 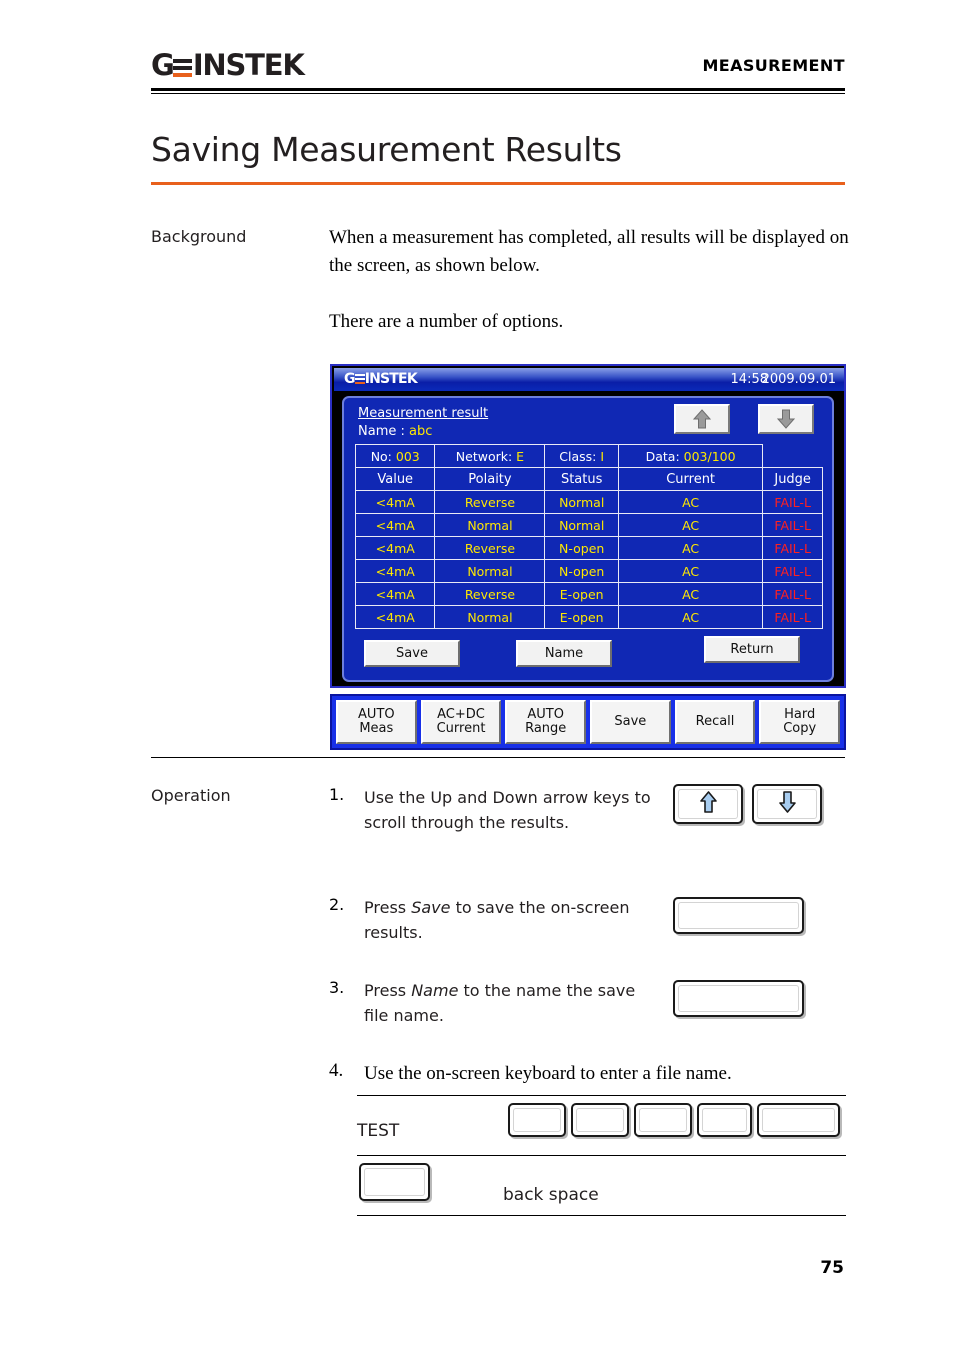 I want to click on fkey-line1: Save, so click(x=630, y=721).